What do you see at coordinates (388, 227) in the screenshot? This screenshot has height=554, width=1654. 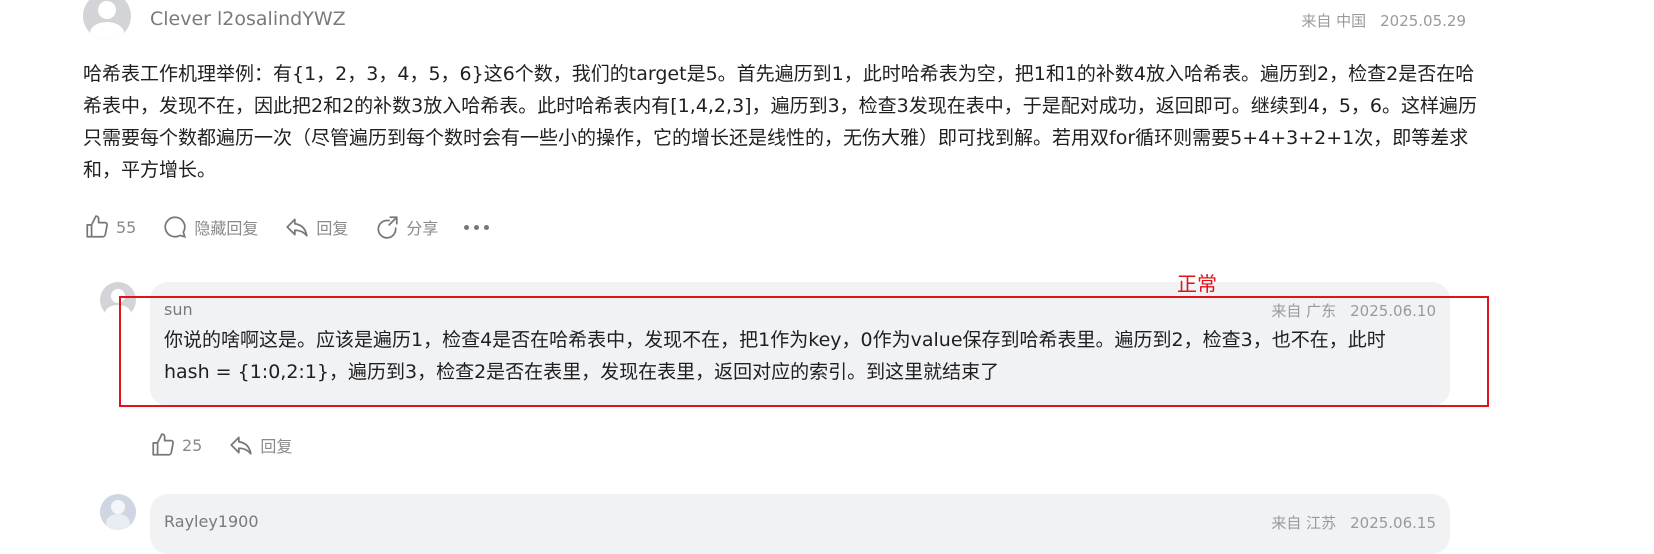 I see `share-icon` at bounding box center [388, 227].